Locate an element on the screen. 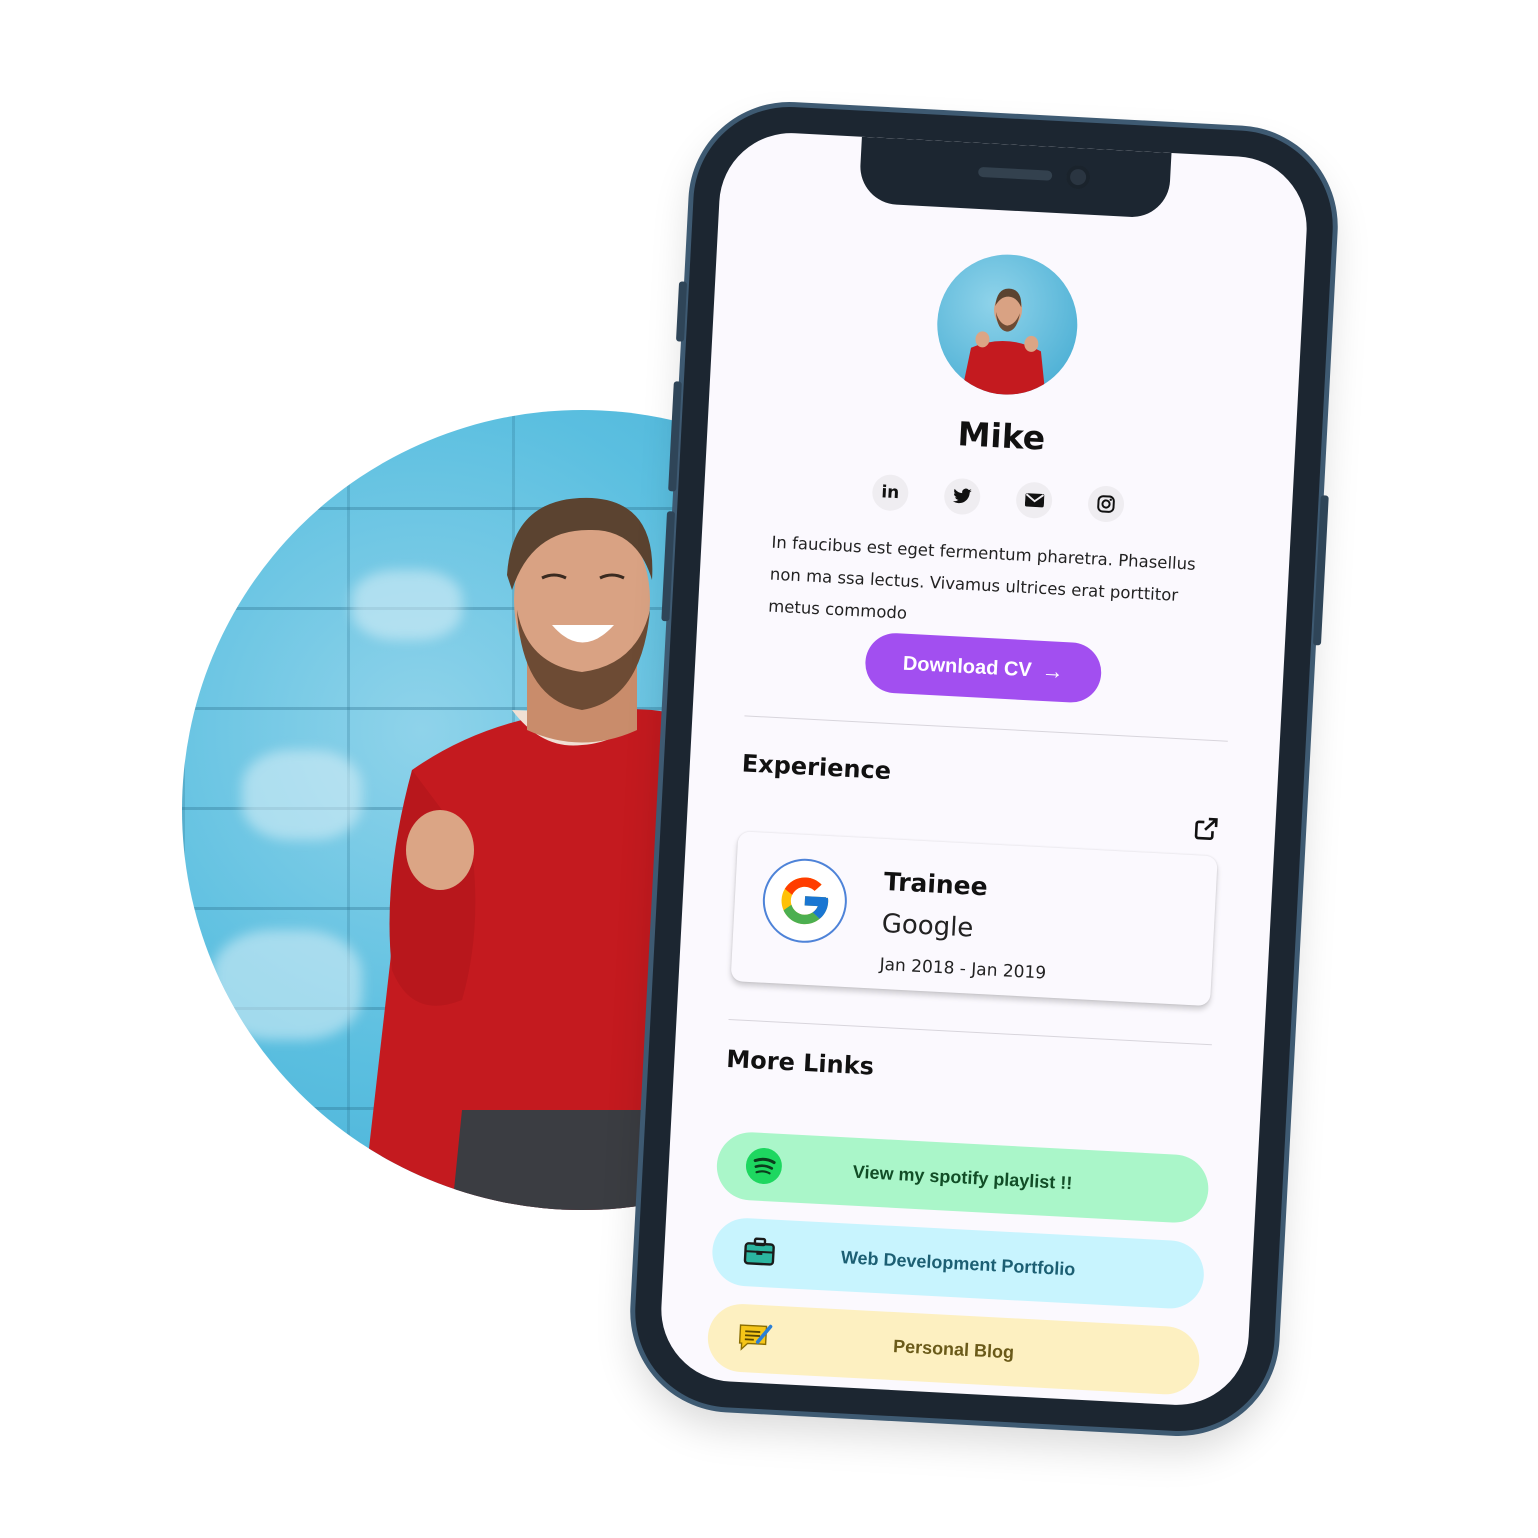  front-camera is located at coordinates (1078, 177).